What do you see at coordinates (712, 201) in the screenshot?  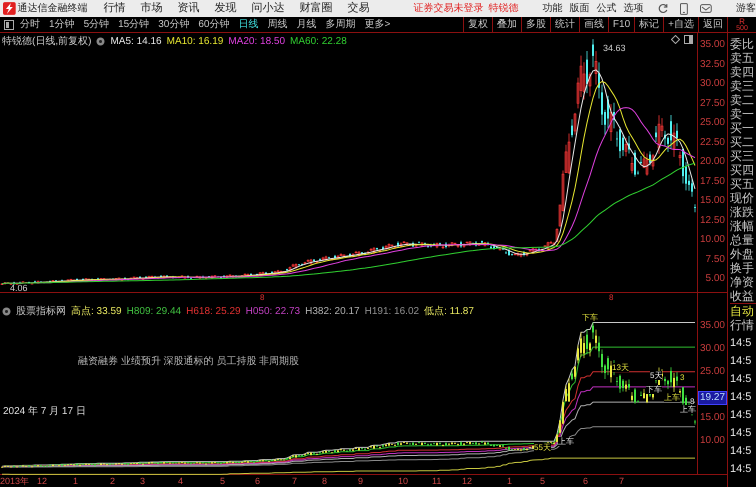 I see `price-tick-label: 15.00` at bounding box center [712, 201].